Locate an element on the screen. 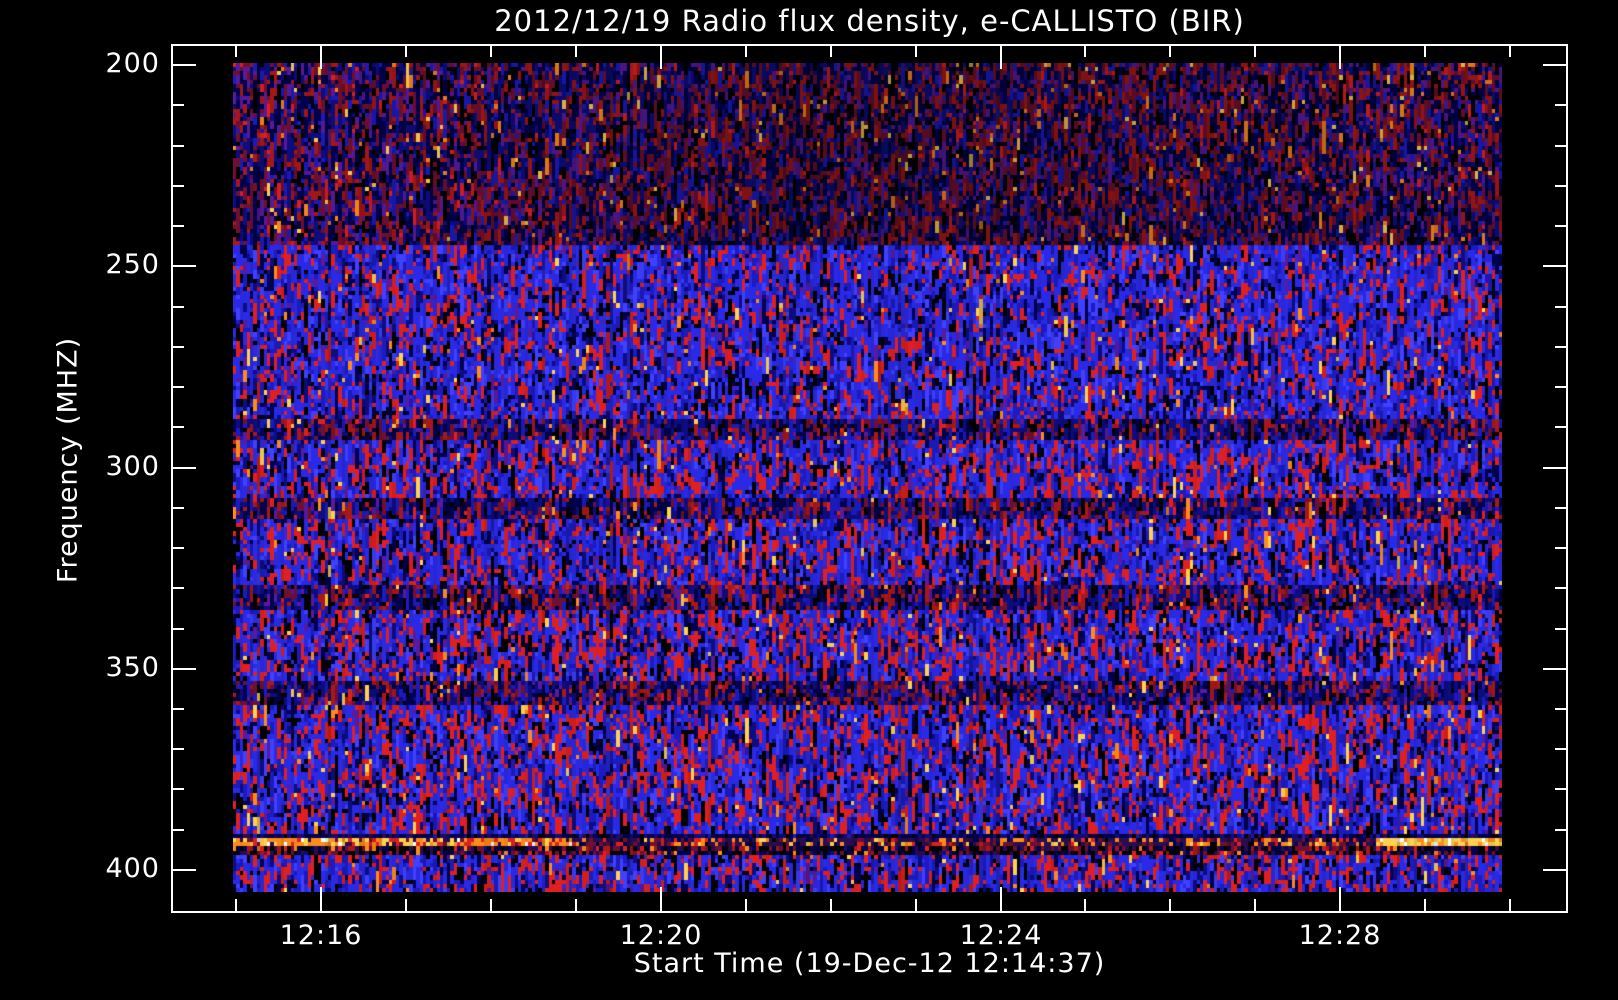 This screenshot has height=1000, width=1618. y-tick-label: 200 is located at coordinates (132, 63).